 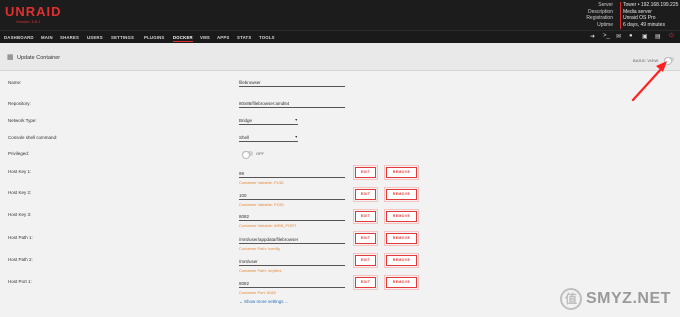 I want to click on watermark: 值 SMYZ.NET, so click(x=620, y=300).